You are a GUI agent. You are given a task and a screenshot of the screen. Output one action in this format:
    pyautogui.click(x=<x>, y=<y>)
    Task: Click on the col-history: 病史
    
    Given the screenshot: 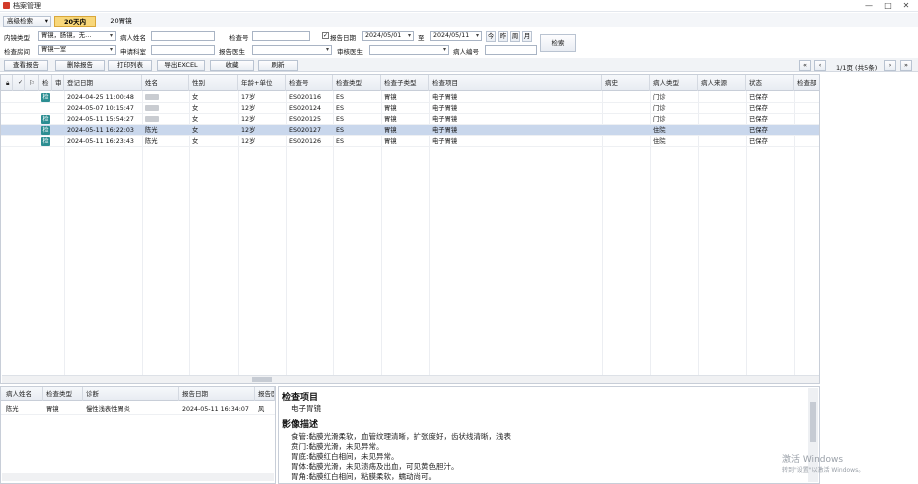 What is the action you would take?
    pyautogui.click(x=626, y=83)
    